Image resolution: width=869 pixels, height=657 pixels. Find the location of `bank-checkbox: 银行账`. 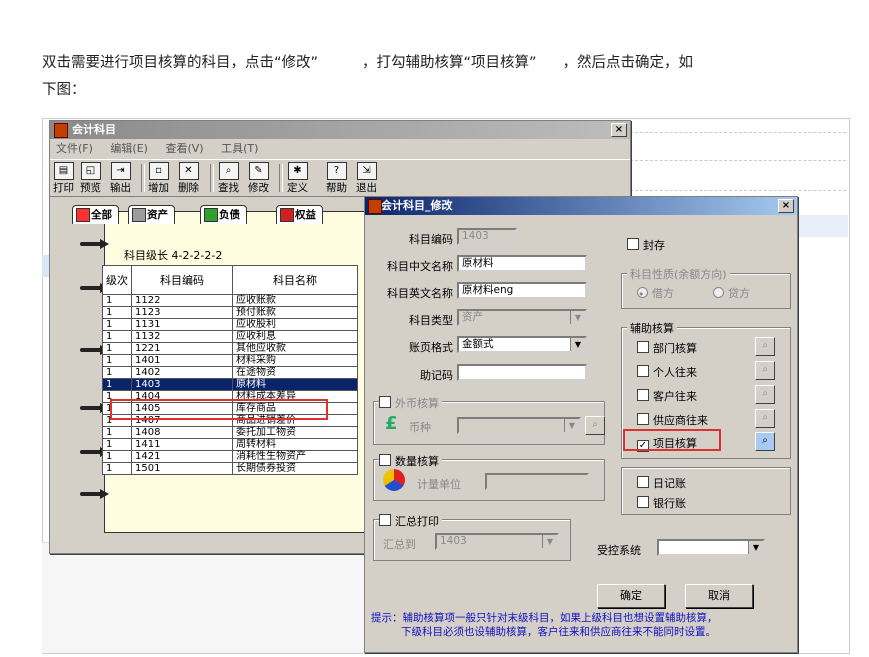

bank-checkbox: 银行账 is located at coordinates (661, 503).